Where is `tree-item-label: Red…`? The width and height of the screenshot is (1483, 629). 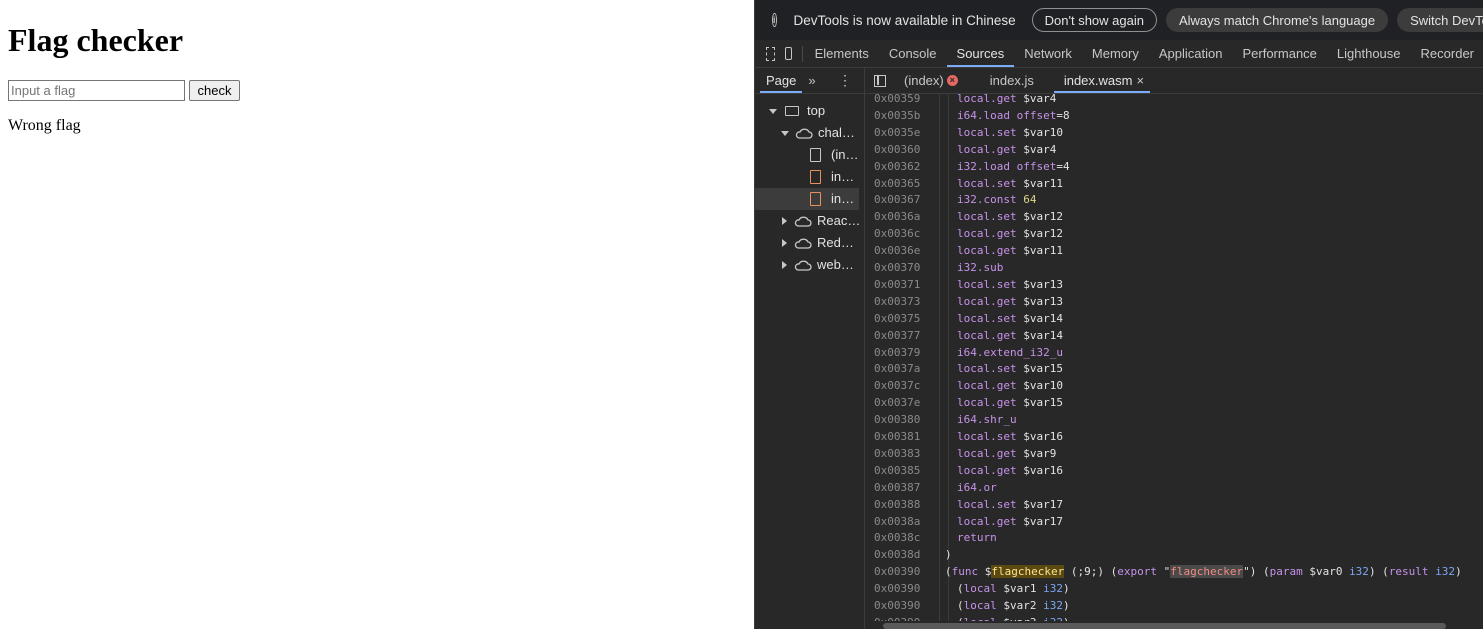
tree-item-label: Red… is located at coordinates (835, 242).